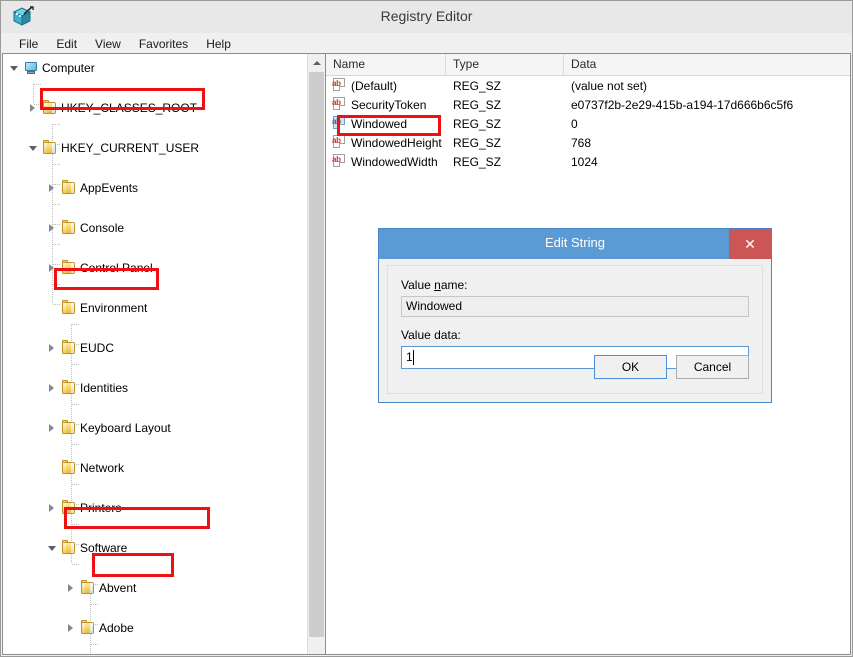  I want to click on title-bar: Registry Editor, so click(426, 17).